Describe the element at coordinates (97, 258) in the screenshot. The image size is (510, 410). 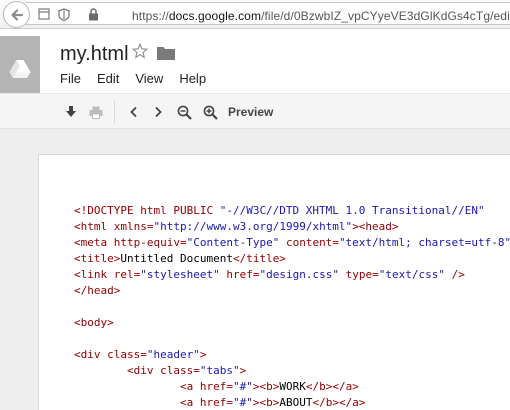
I see `code-token: <title>` at that location.